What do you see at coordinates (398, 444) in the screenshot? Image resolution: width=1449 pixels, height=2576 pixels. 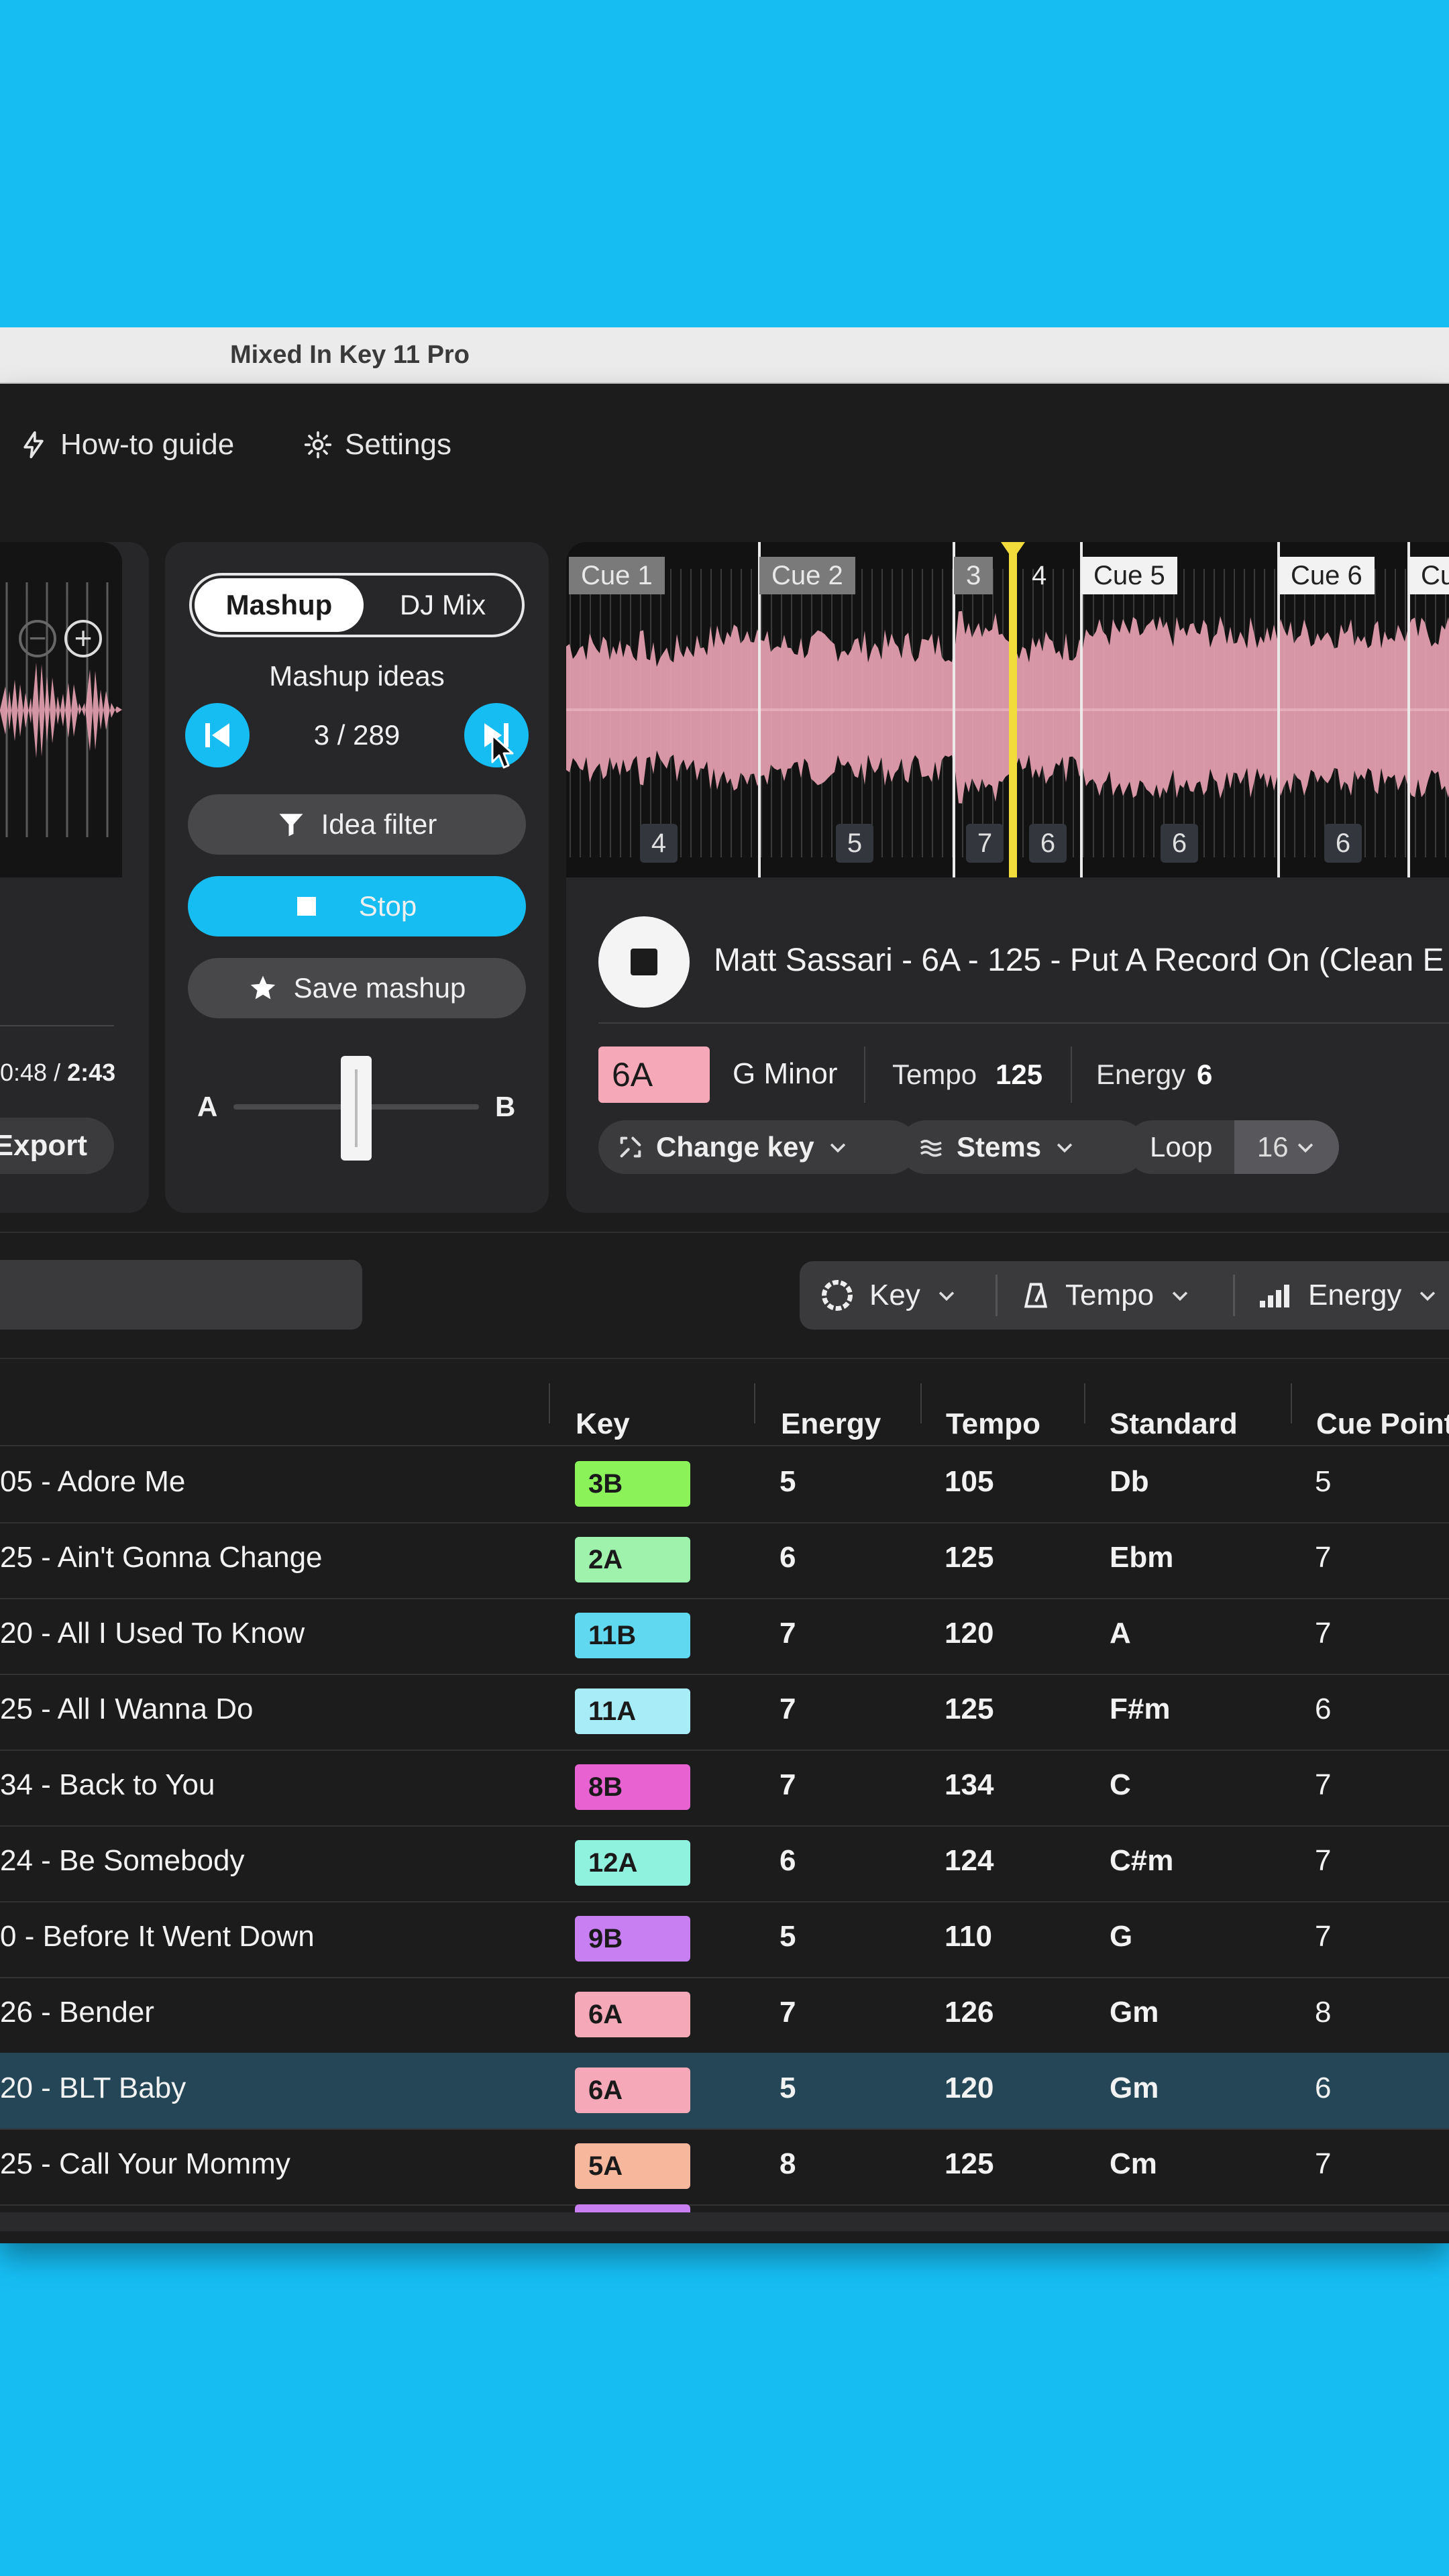 I see `settings-label: Settings` at bounding box center [398, 444].